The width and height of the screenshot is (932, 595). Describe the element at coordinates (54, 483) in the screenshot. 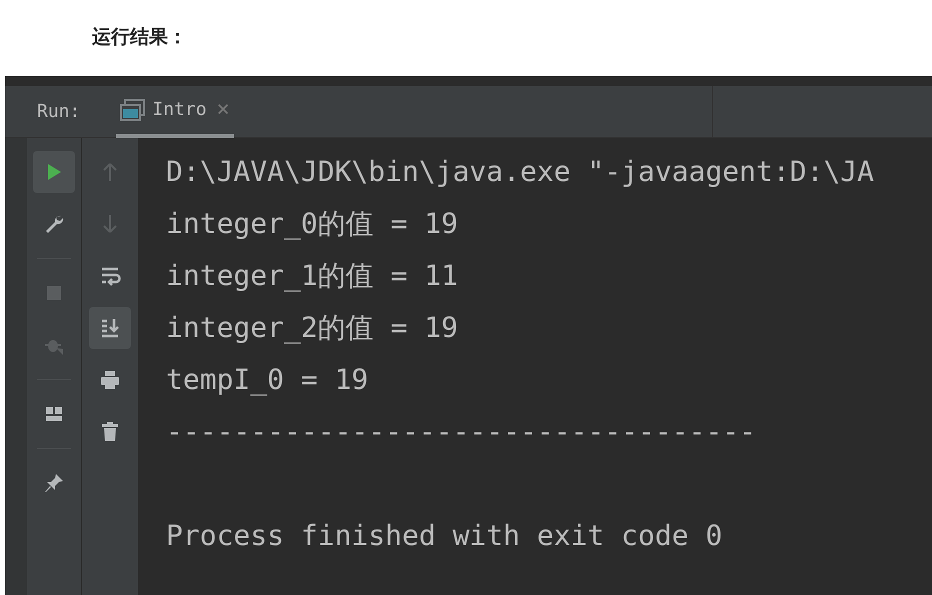

I see `pin-icon` at that location.